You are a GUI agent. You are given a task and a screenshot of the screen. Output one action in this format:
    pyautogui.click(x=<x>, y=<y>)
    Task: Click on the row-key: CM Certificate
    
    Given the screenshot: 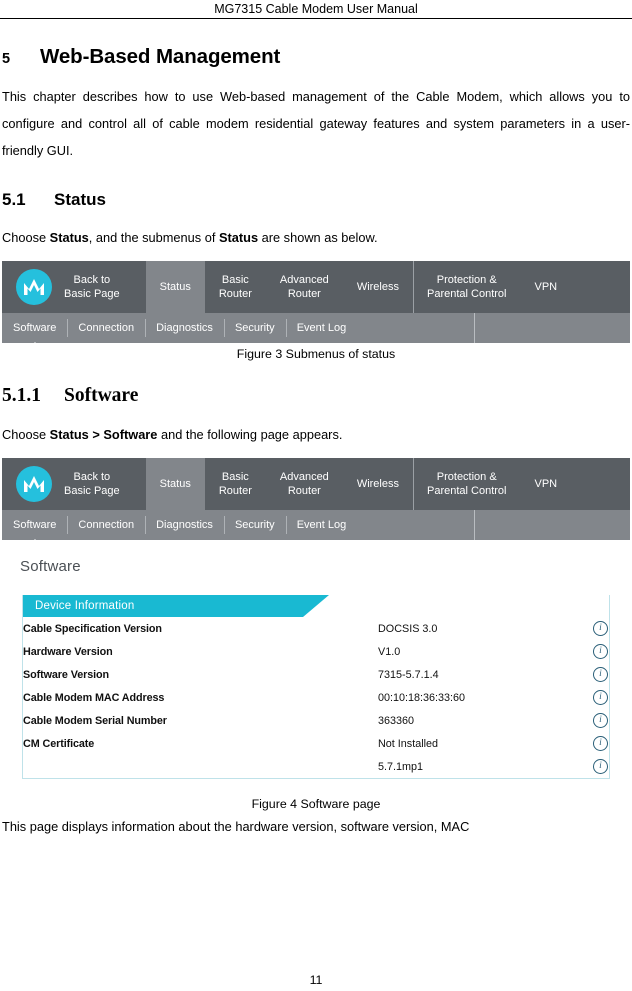 What is the action you would take?
    pyautogui.click(x=59, y=743)
    